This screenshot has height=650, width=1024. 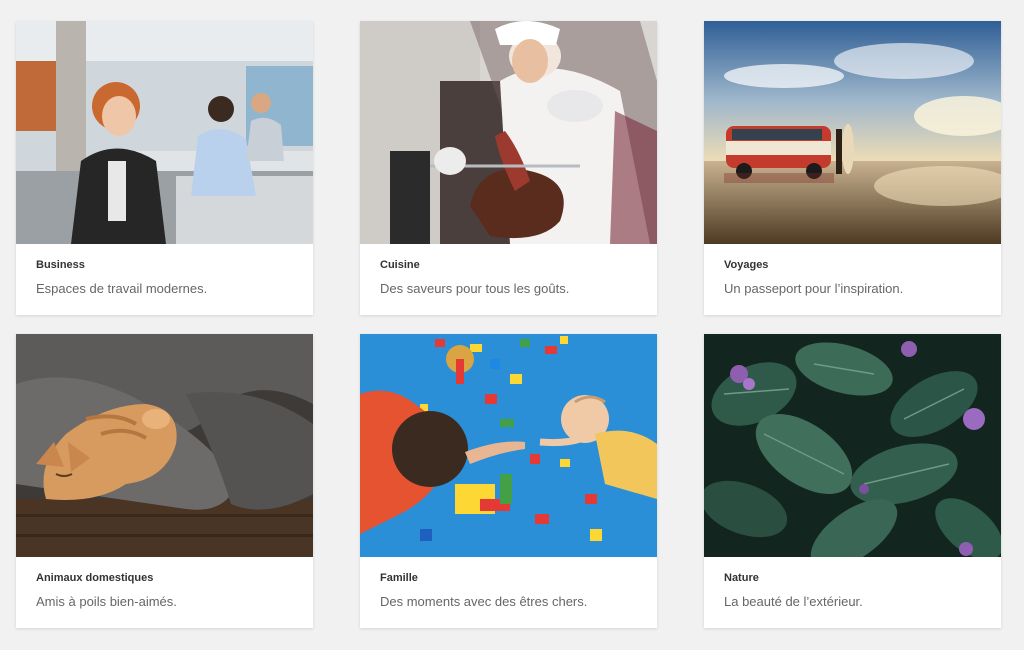 I want to click on category-card-cuisine: Cuisine Des saveurs pour tous les goûts., so click(x=508, y=168).